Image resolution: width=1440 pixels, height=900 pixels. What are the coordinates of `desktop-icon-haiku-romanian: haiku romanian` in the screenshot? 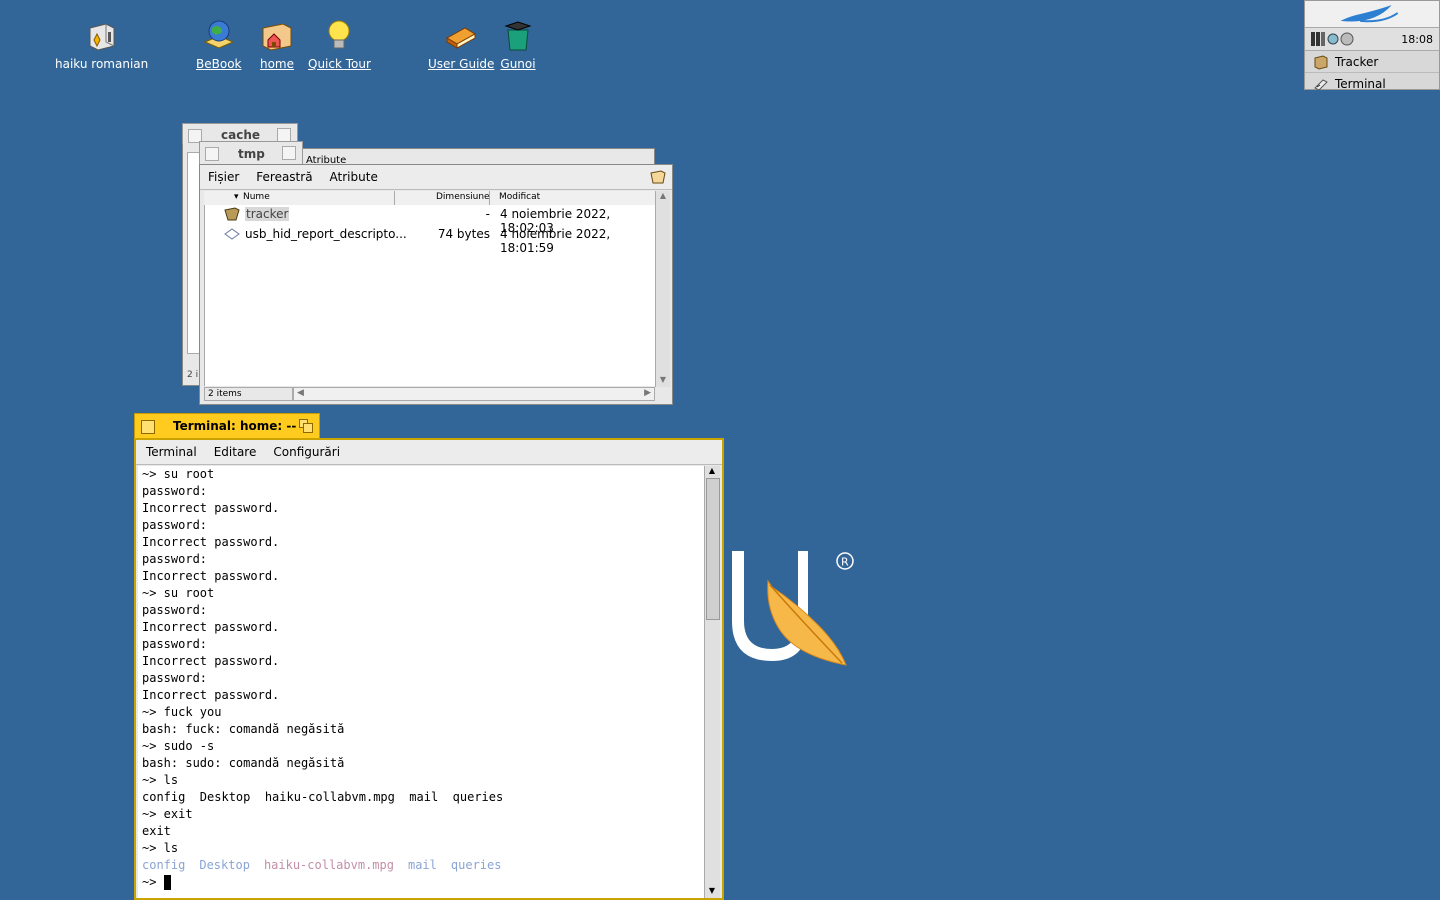 It's located at (101, 44).